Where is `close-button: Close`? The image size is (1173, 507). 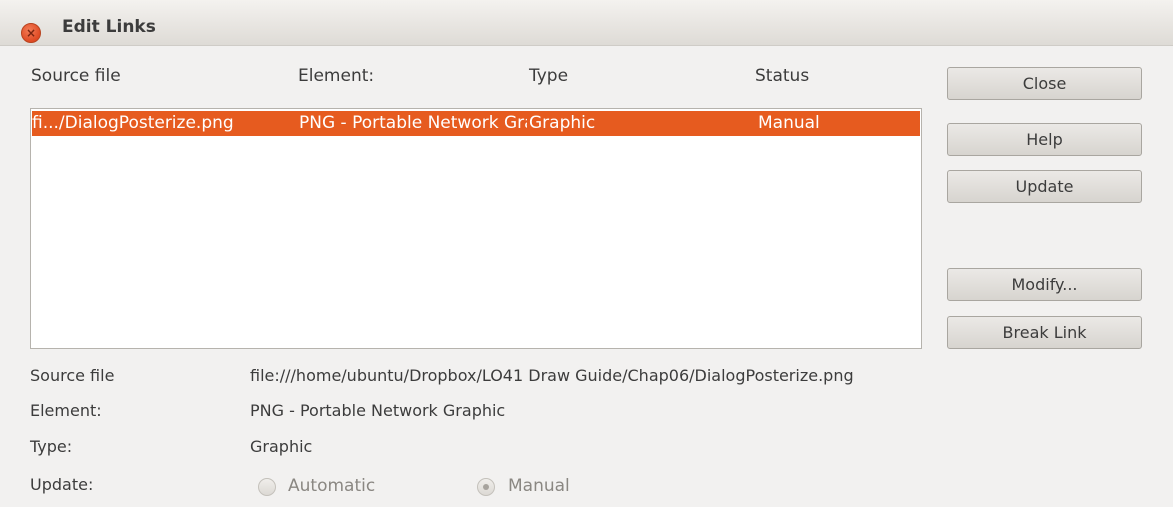
close-button: Close is located at coordinates (1044, 83).